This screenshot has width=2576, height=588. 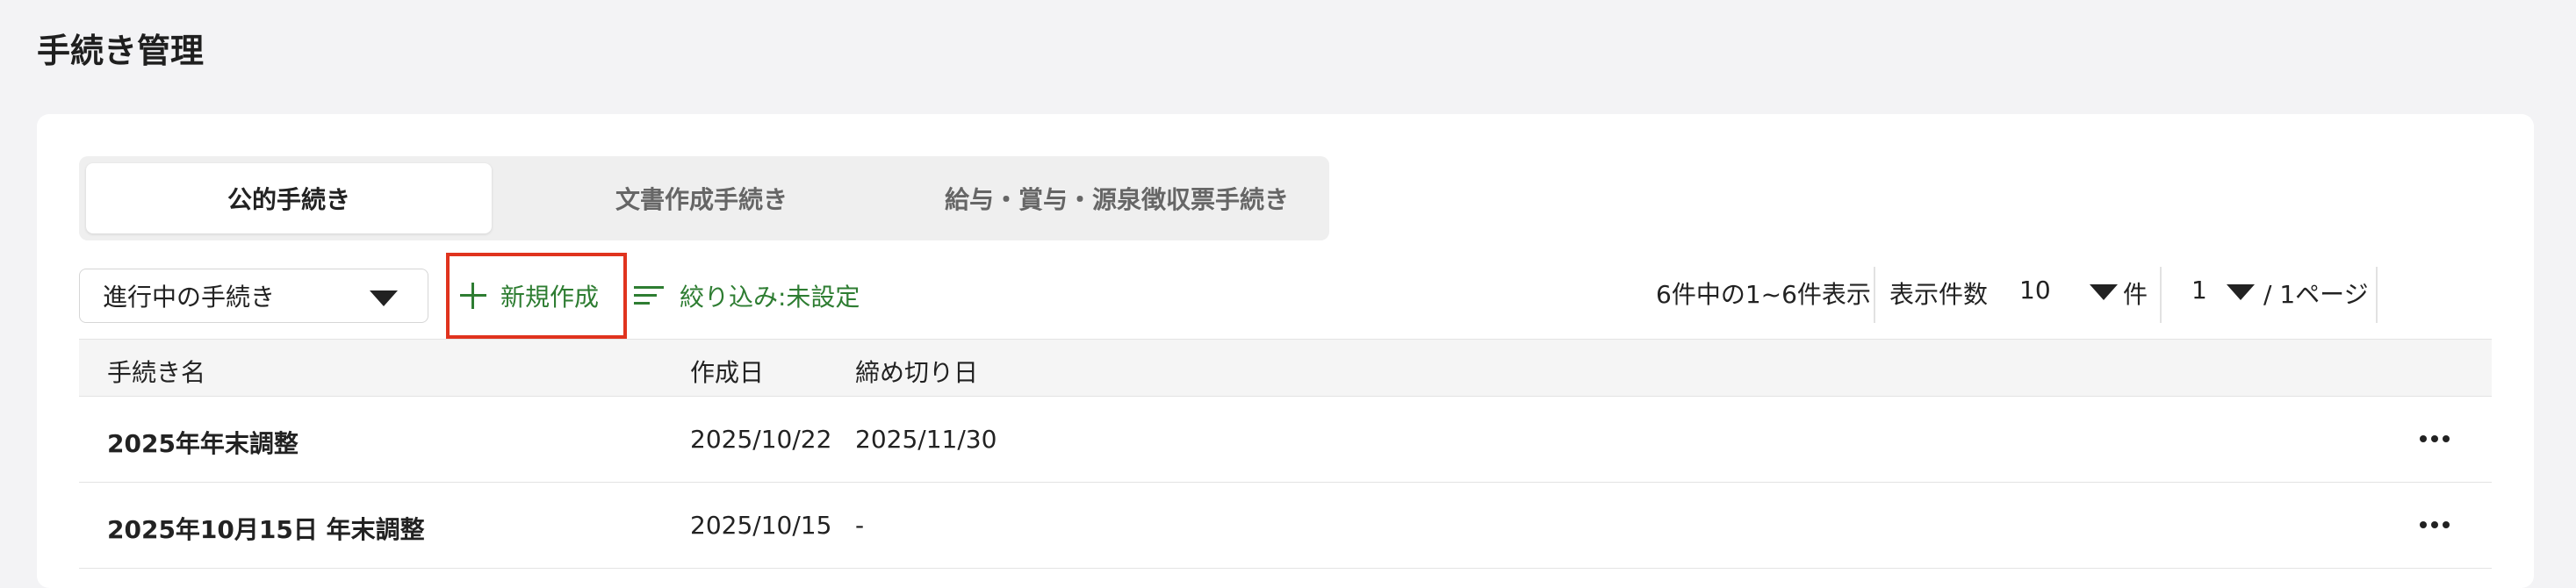 What do you see at coordinates (1939, 294) in the screenshot?
I see `per-page-label: 表示件数` at bounding box center [1939, 294].